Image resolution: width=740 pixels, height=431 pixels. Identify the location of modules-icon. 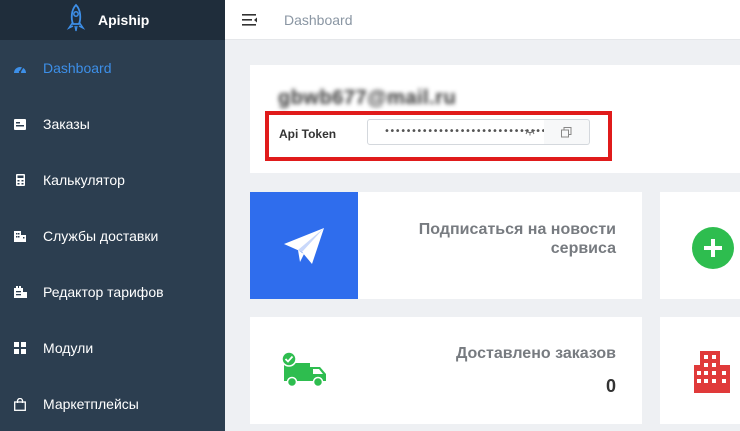
(20, 348).